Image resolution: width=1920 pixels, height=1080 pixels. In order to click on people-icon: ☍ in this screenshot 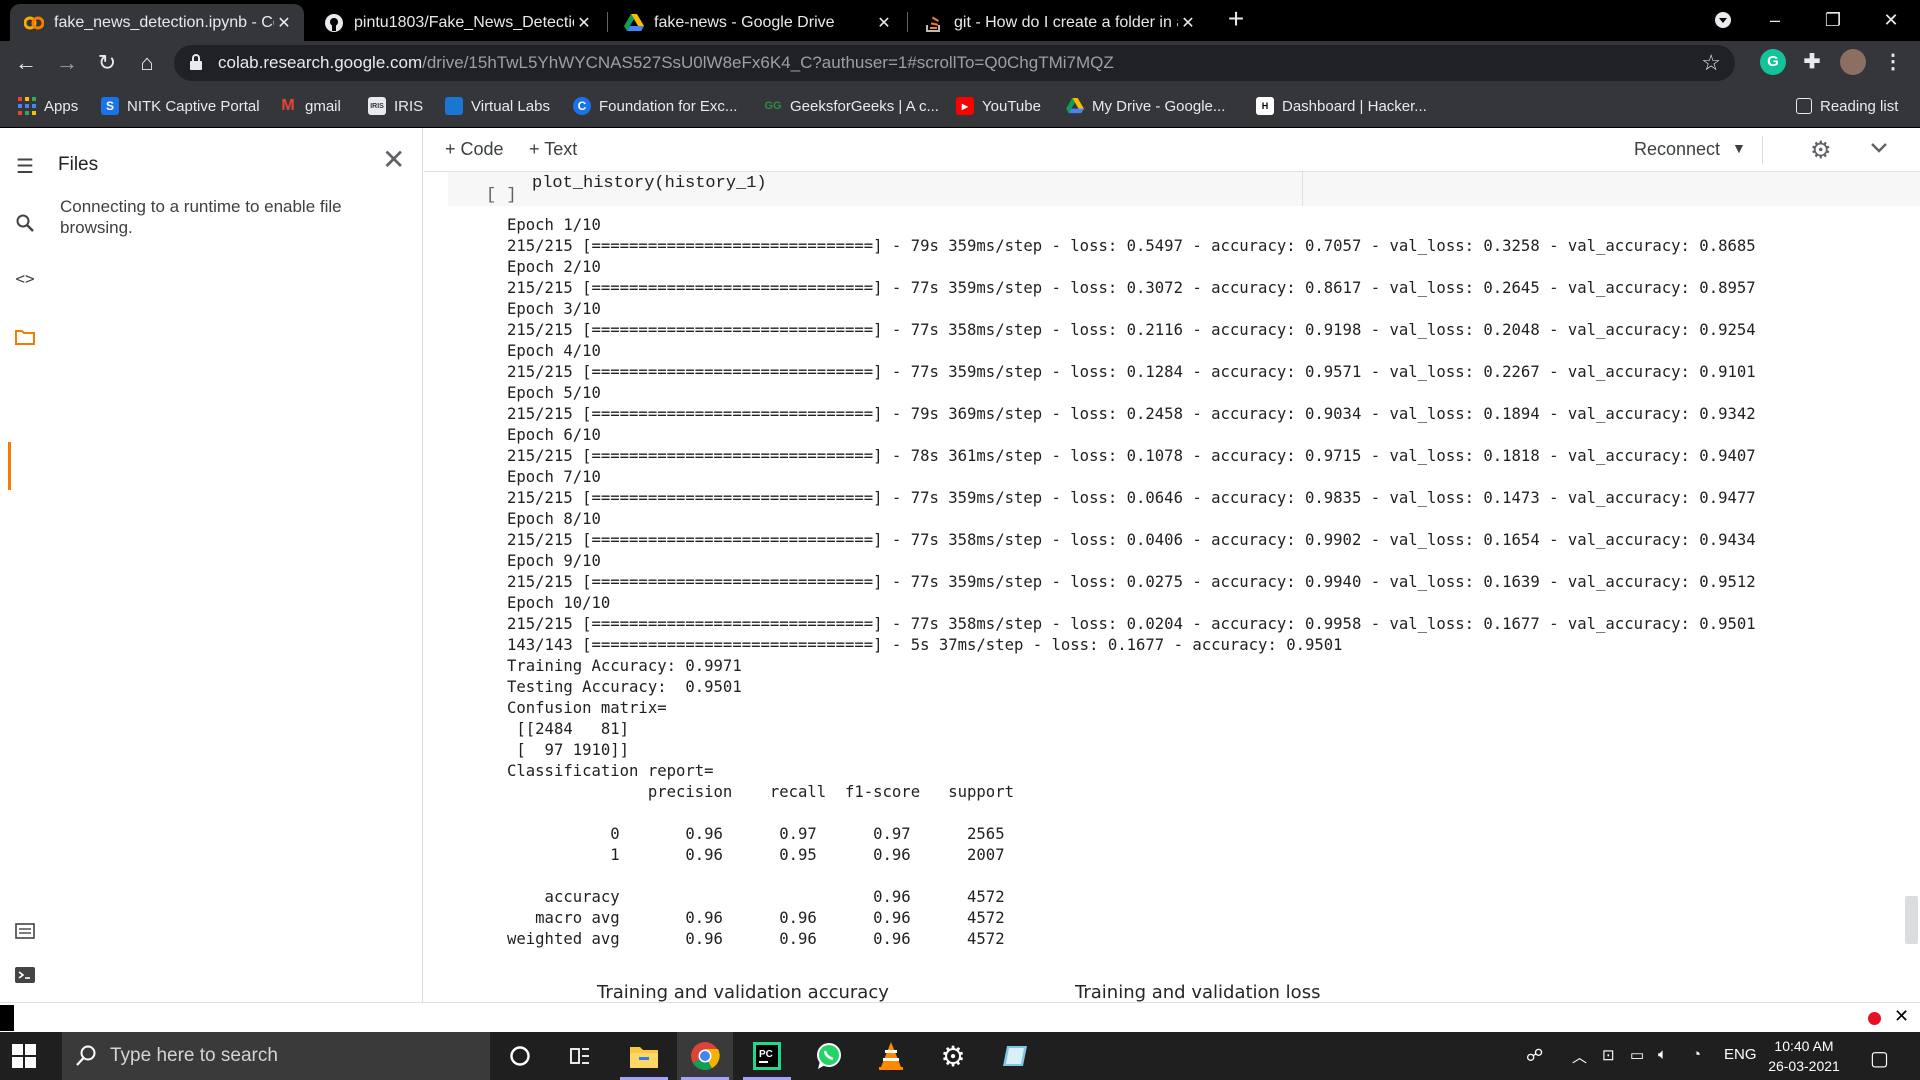, I will do `click(1534, 1056)`.